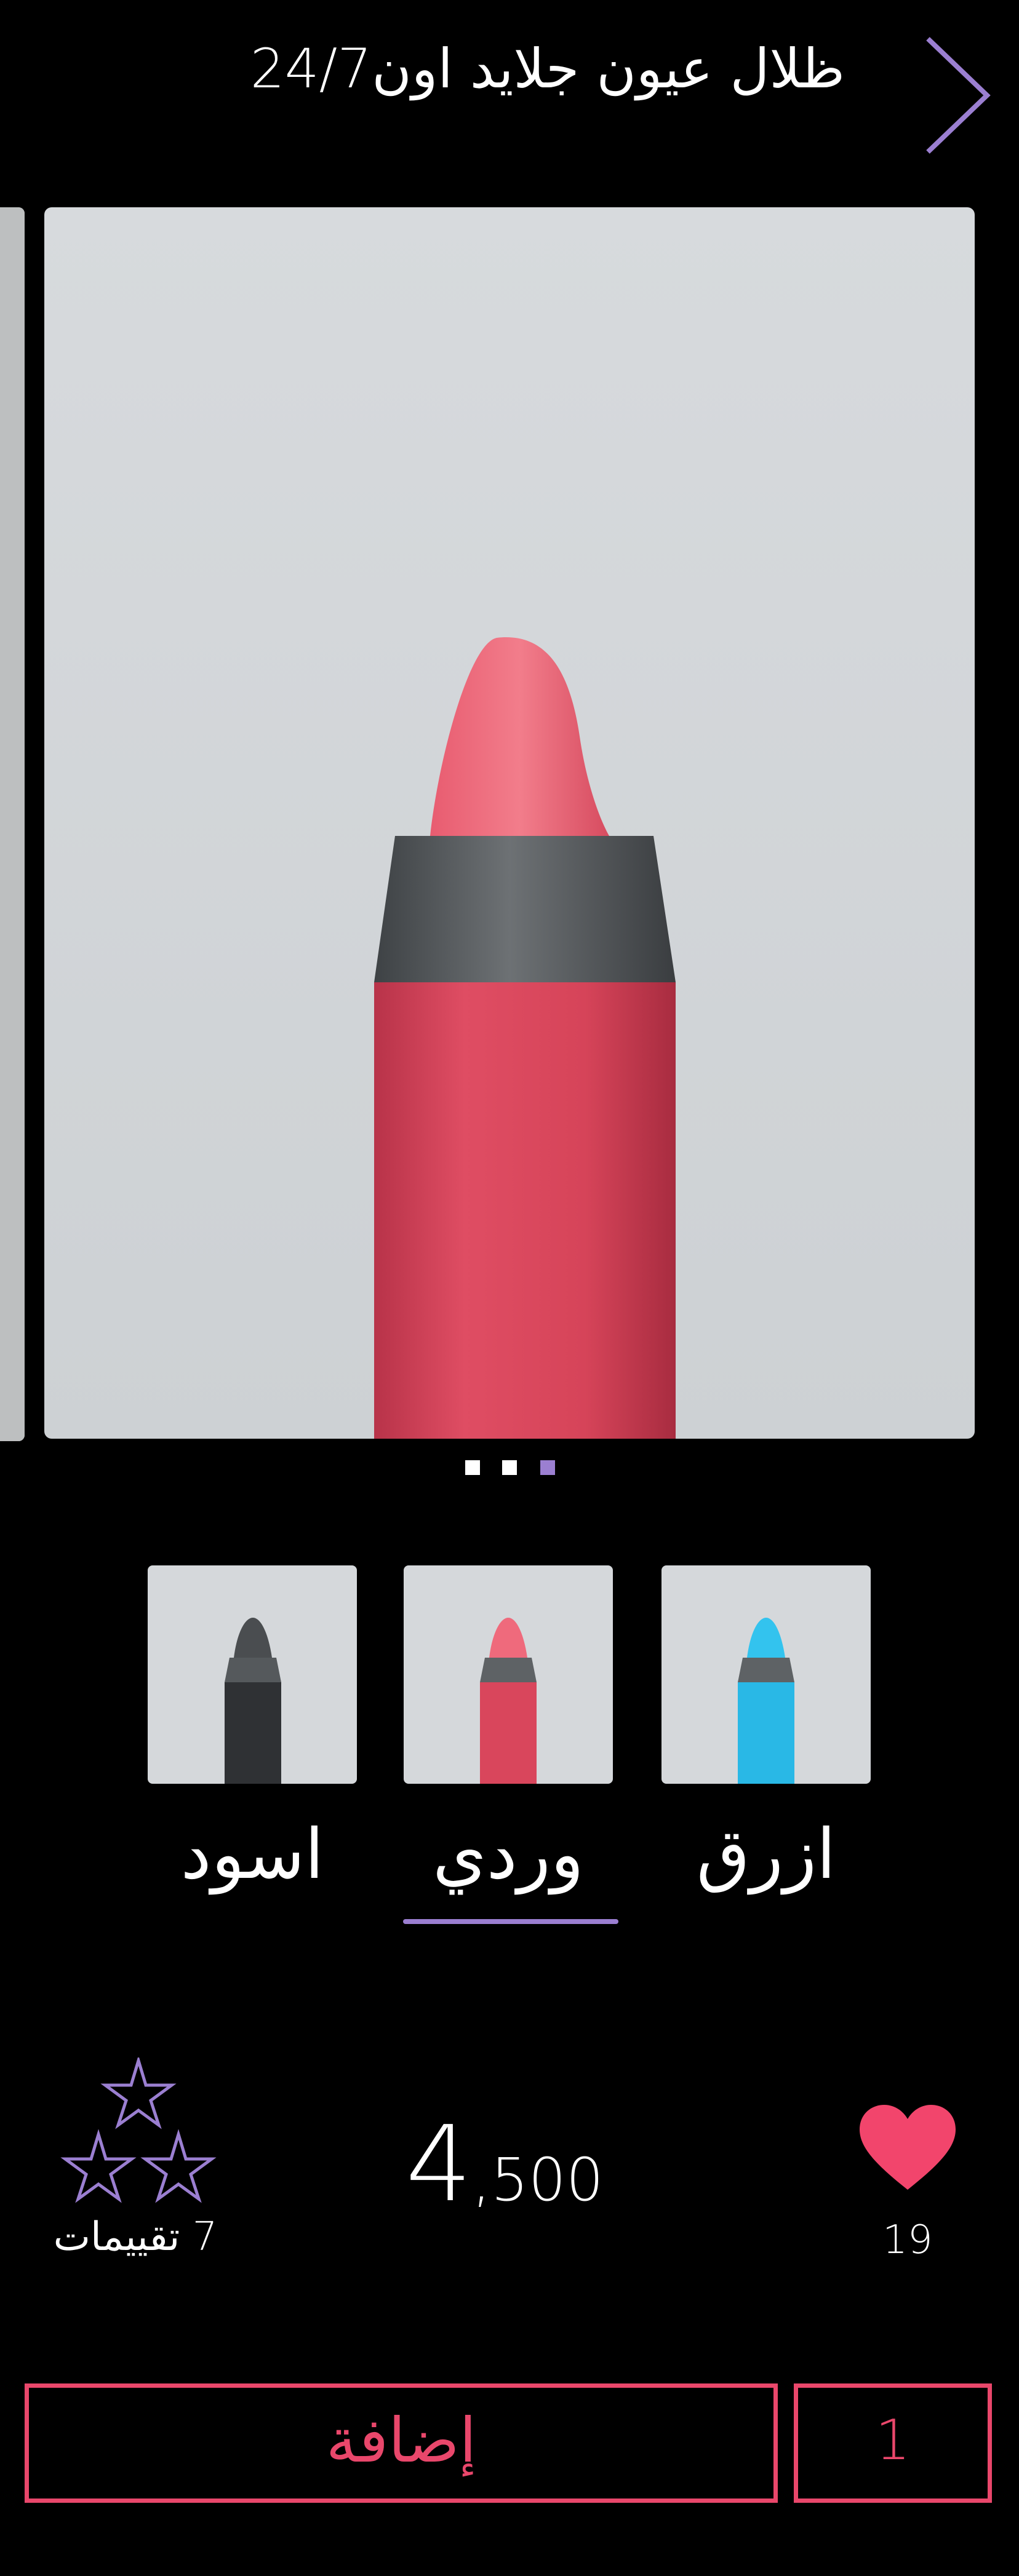 The height and width of the screenshot is (2576, 1019). I want to click on header: ظلال عيون جلايد اون24/7, so click(509, 92).